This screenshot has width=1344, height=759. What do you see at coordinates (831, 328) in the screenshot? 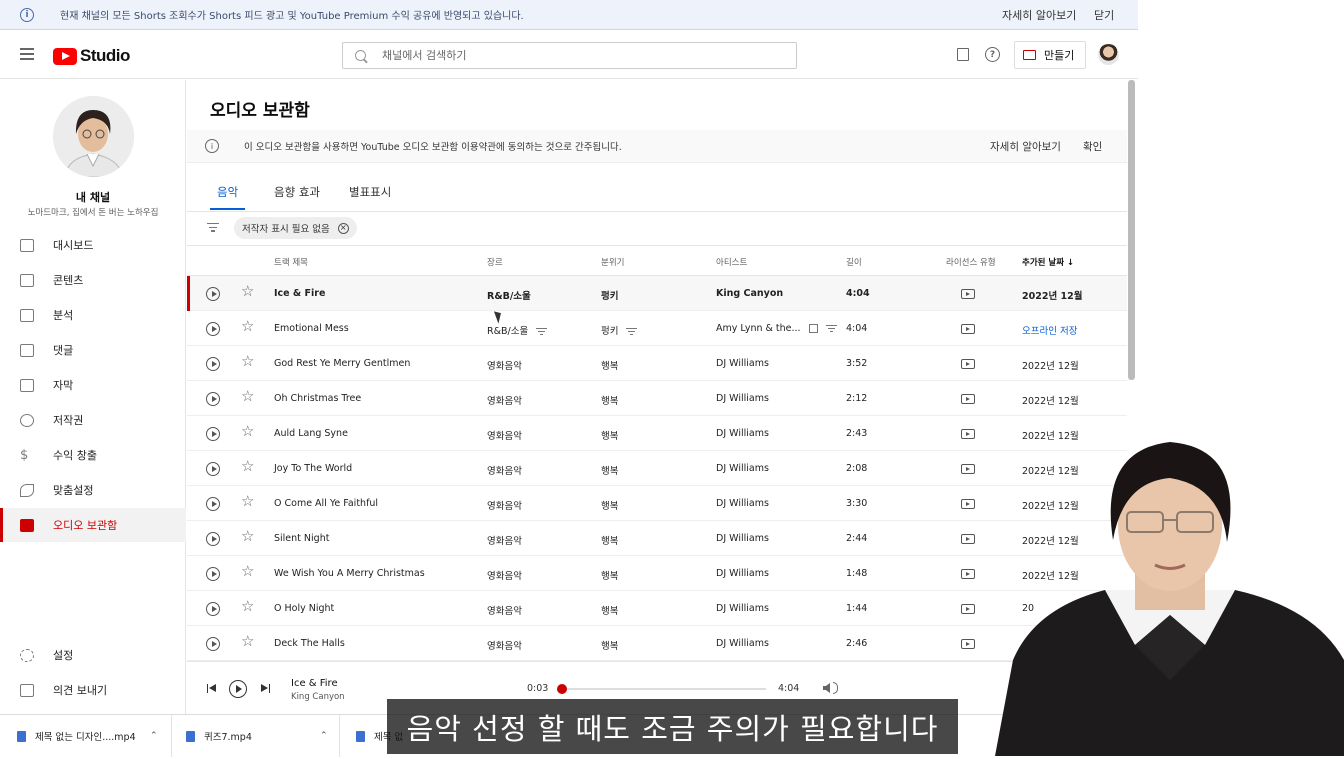
I see `filter-artist-icon` at bounding box center [831, 328].